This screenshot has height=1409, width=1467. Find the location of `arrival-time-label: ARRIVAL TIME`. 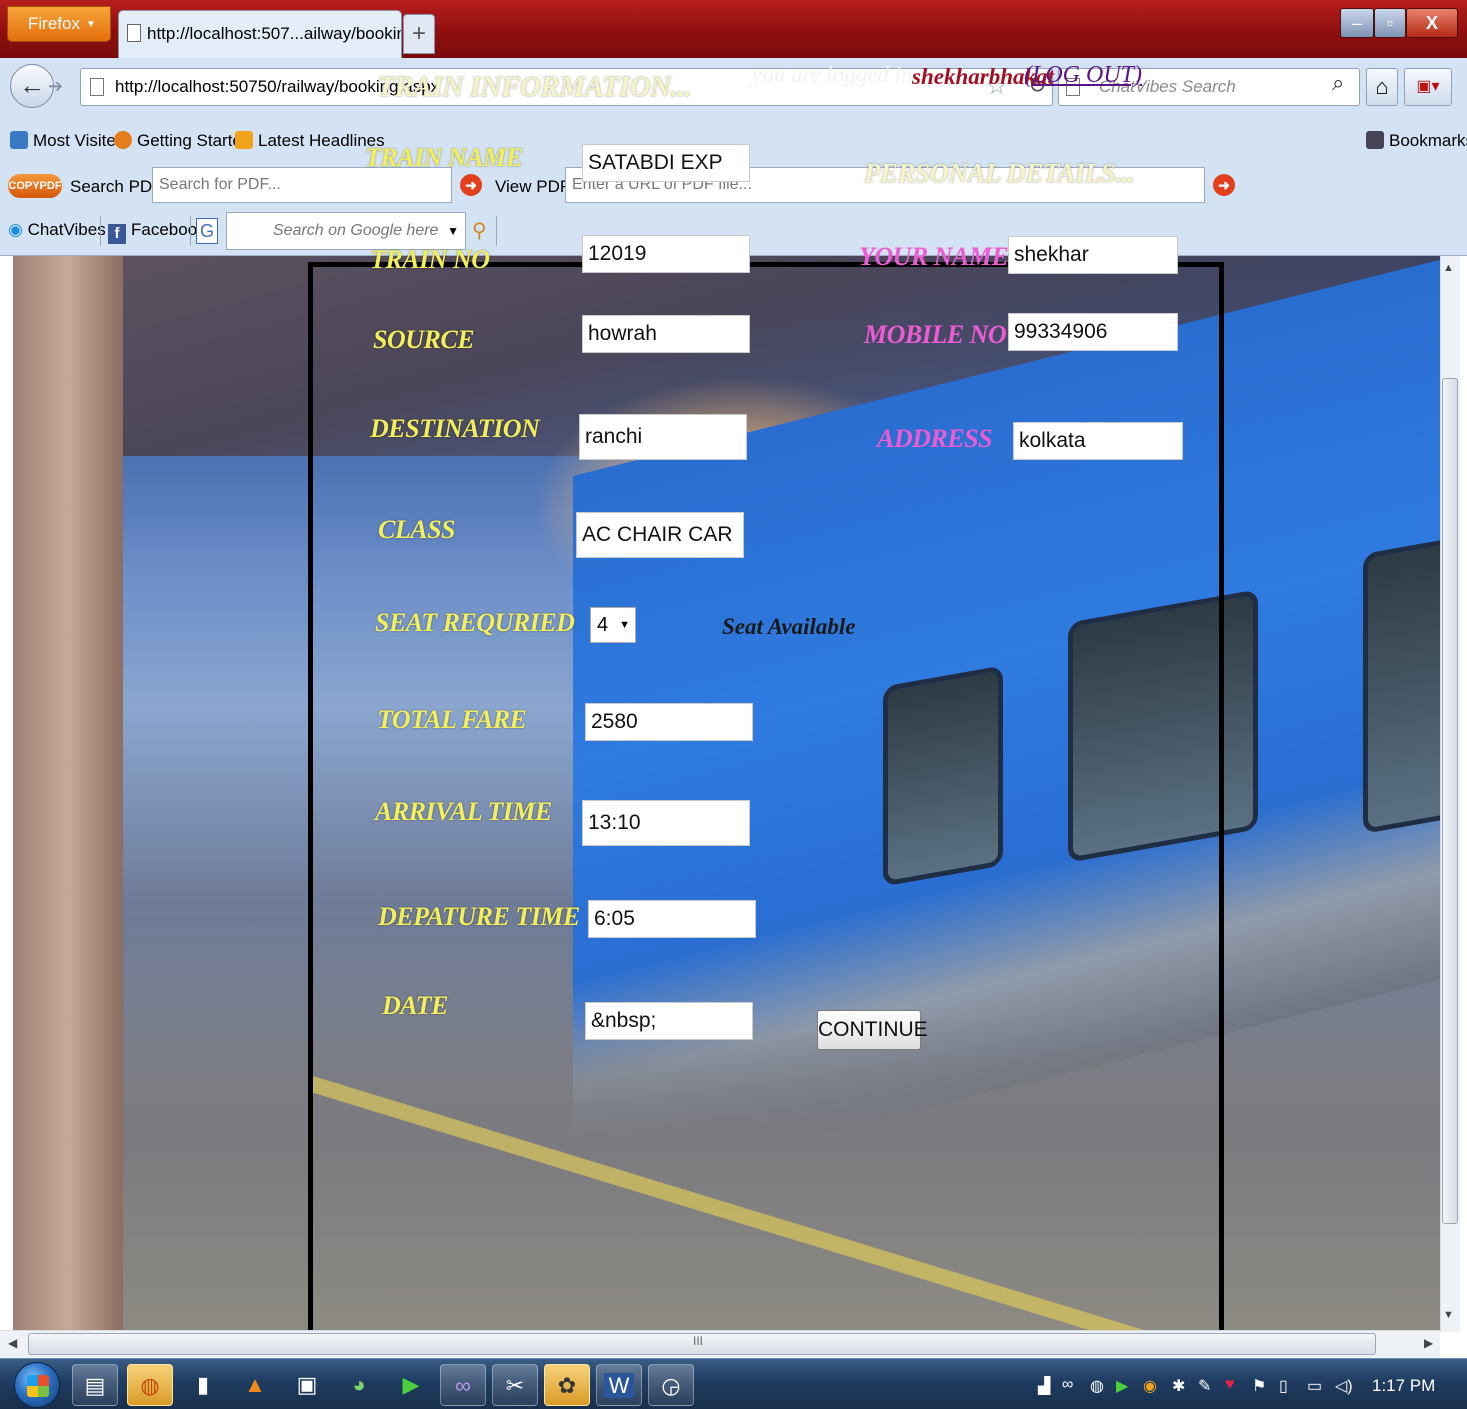

arrival-time-label: ARRIVAL TIME is located at coordinates (463, 811).